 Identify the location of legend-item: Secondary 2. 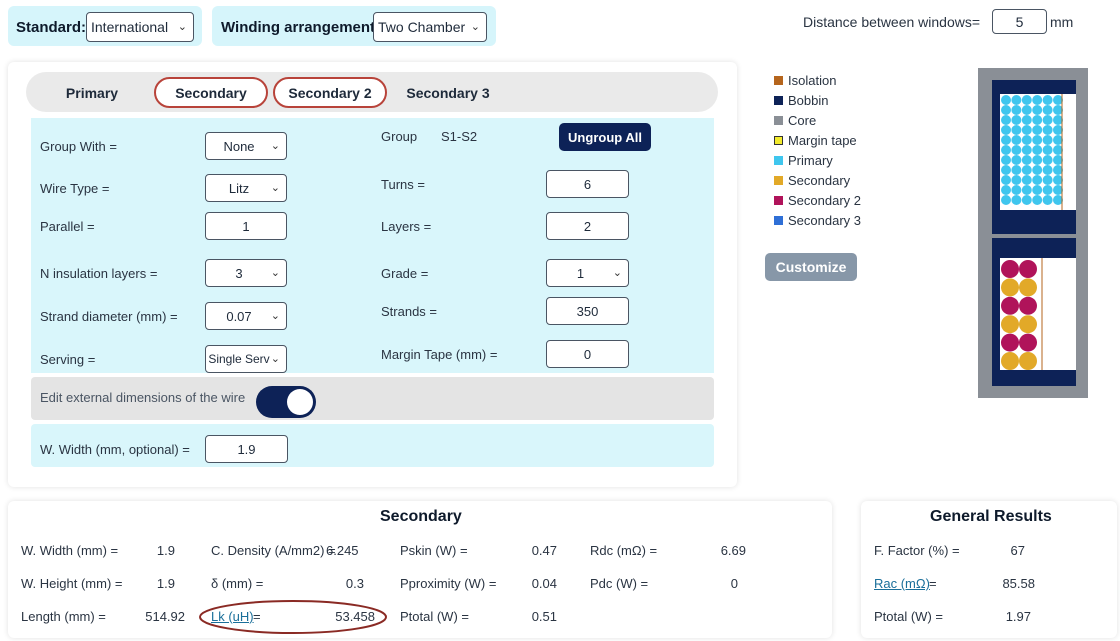
(817, 200).